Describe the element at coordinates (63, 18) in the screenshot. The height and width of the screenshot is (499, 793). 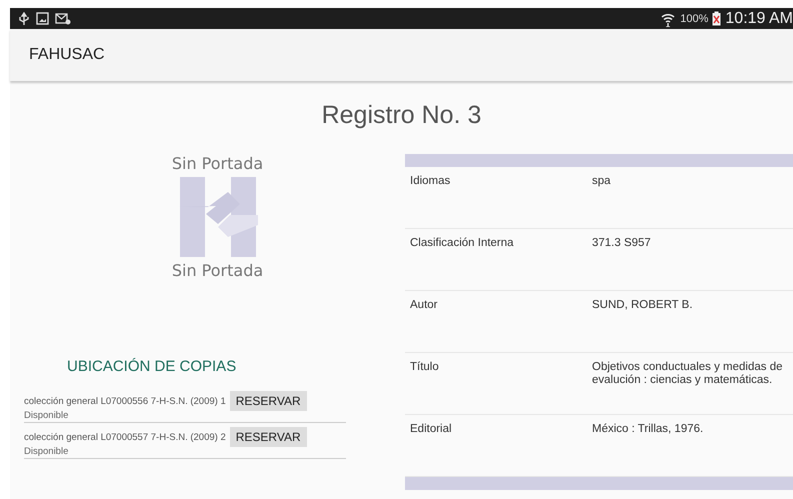
I see `mail-icon` at that location.